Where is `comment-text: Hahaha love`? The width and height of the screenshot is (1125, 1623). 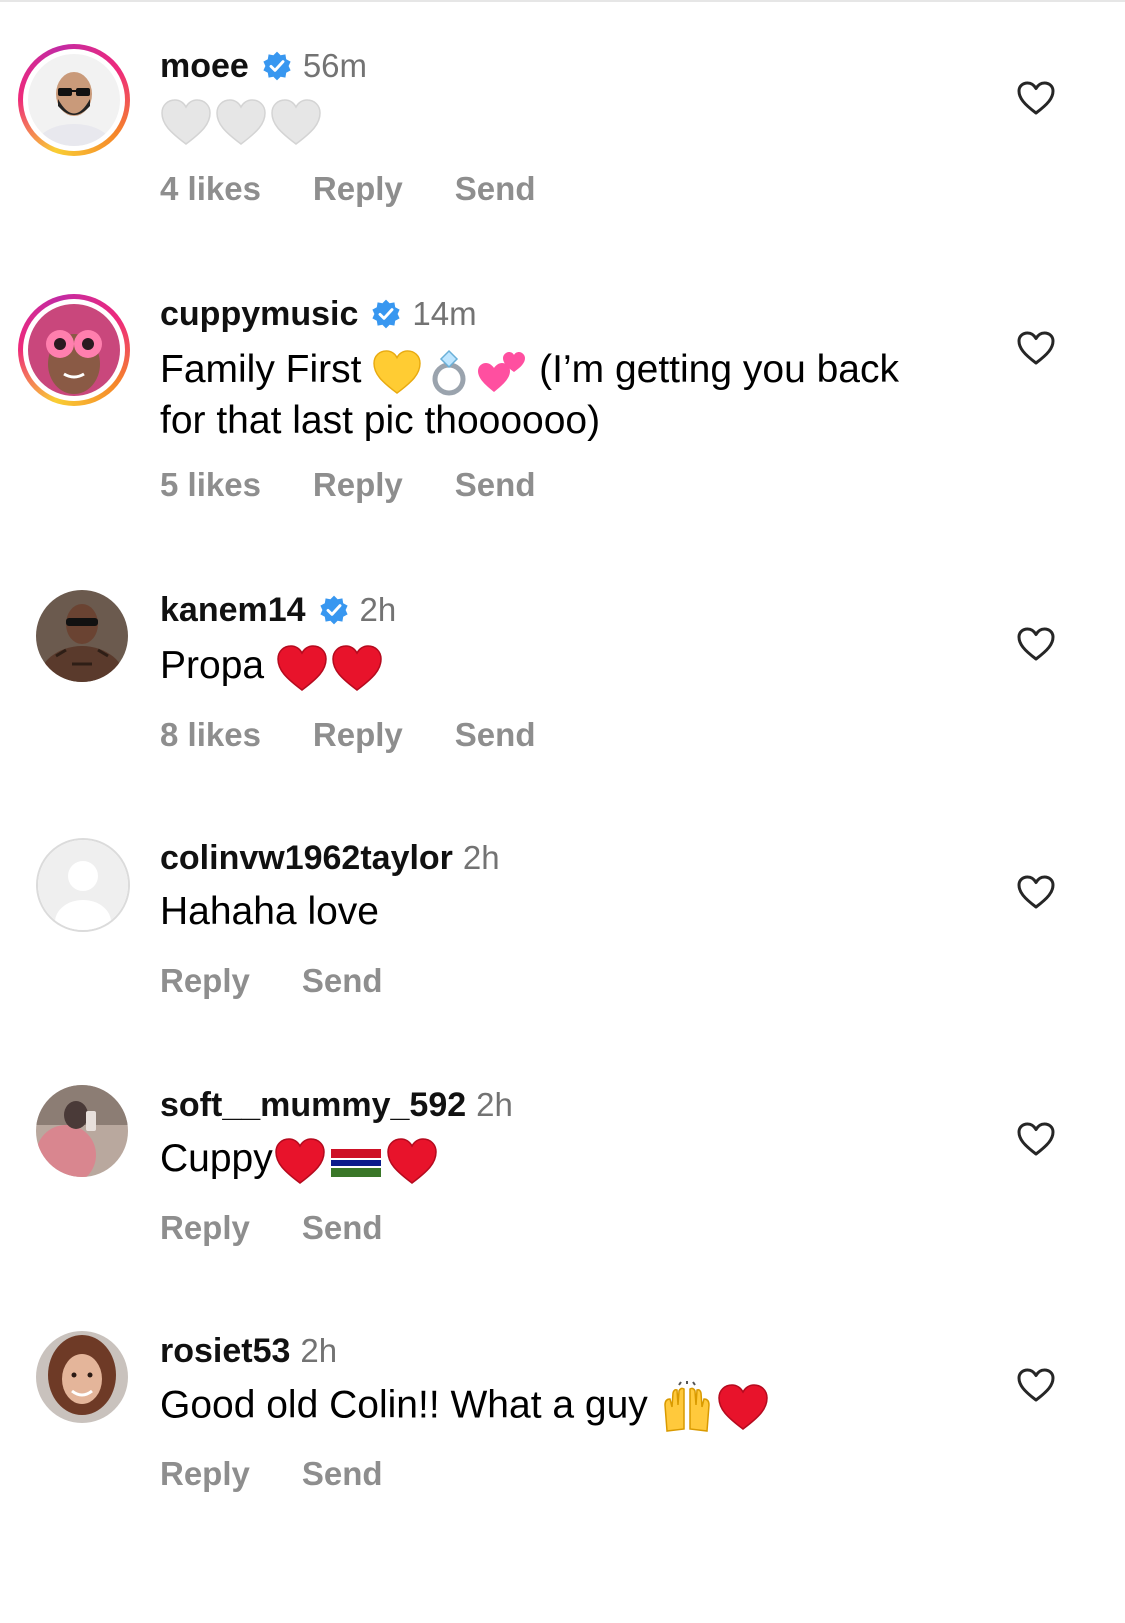 comment-text: Hahaha love is located at coordinates (540, 912).